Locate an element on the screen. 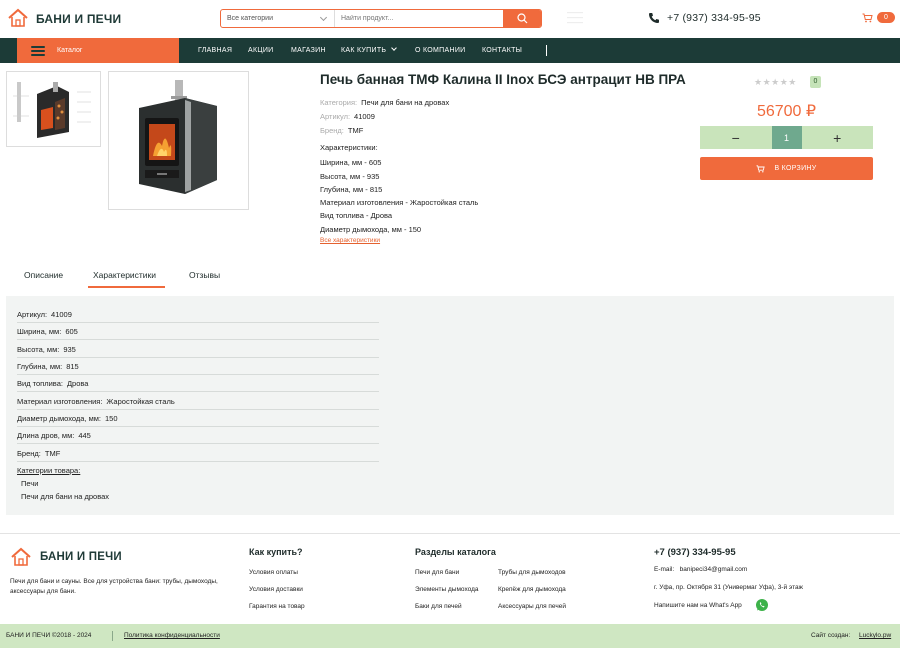  spec-row: Длина дров, мм: 445 is located at coordinates (198, 437).